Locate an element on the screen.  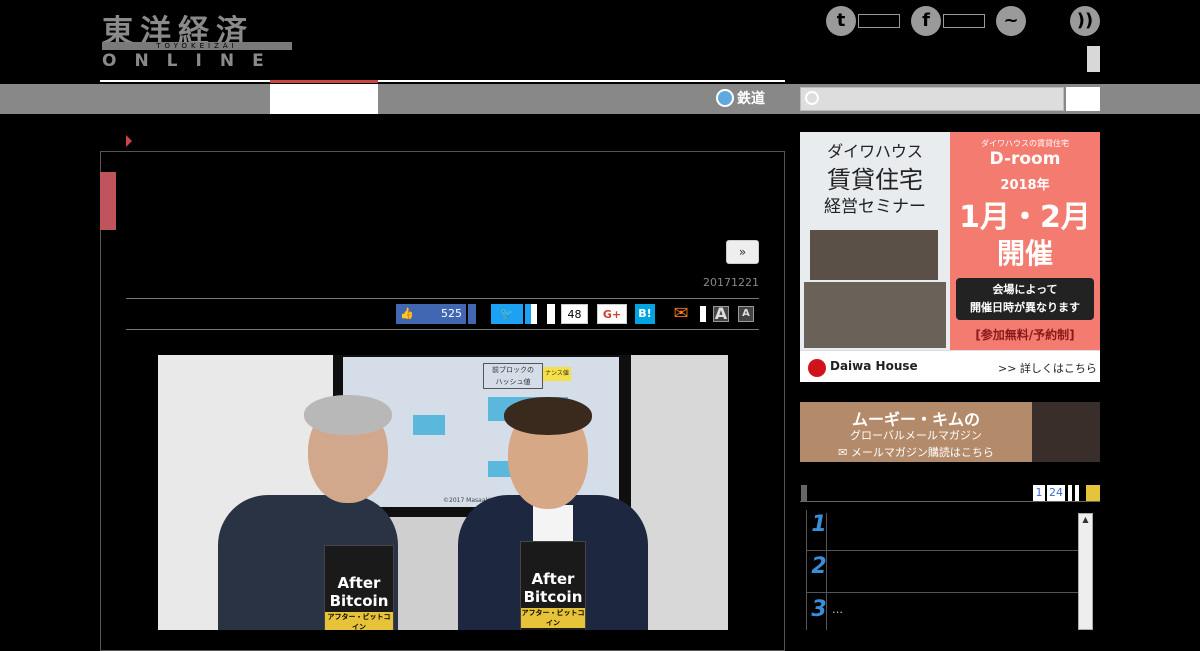
nav-item-railway-label: 鉄道 is located at coordinates (751, 99).